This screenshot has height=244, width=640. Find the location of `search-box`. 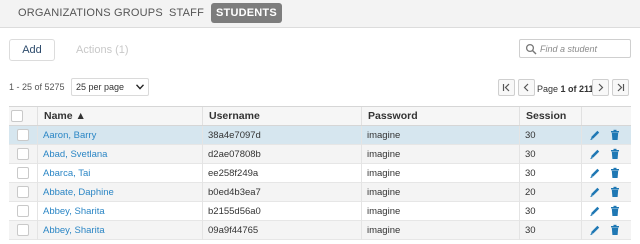

search-box is located at coordinates (575, 48).